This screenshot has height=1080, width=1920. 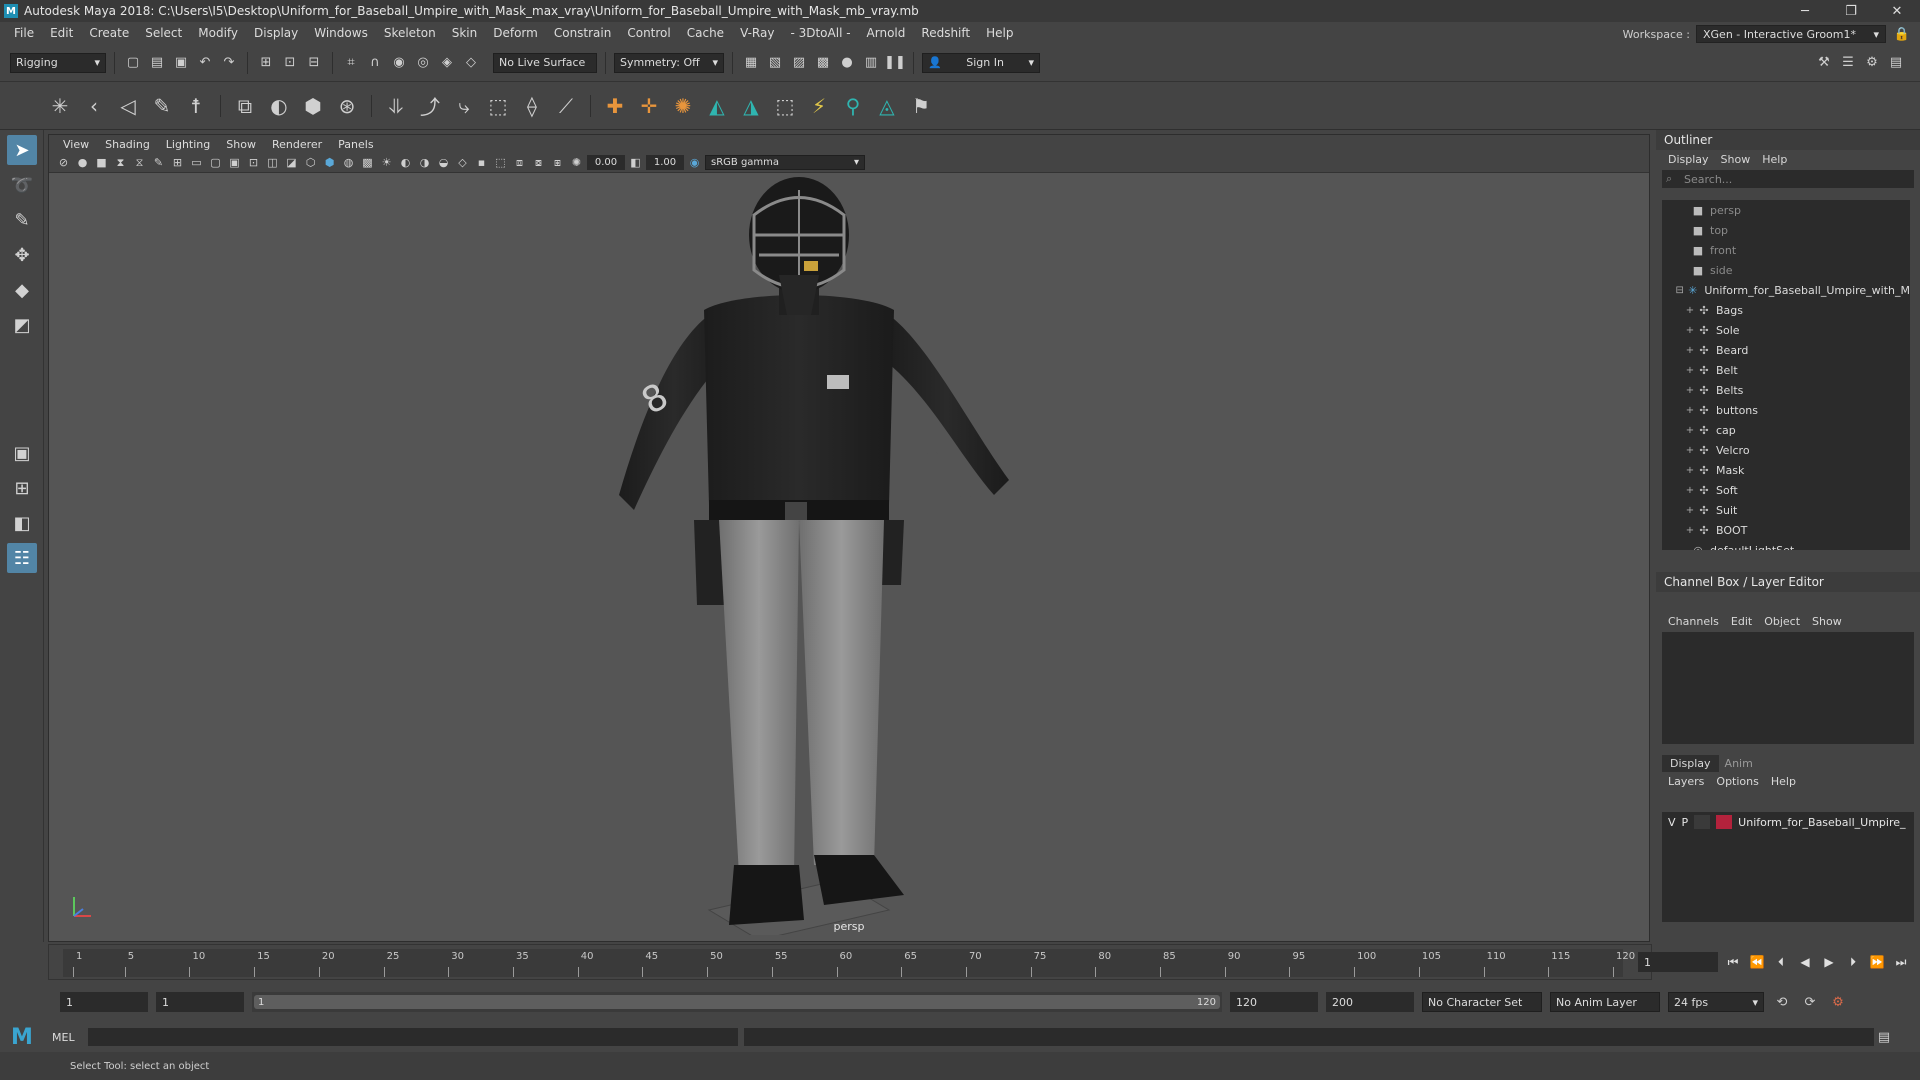 I want to click on outliner-menu-help: Help, so click(x=1774, y=159).